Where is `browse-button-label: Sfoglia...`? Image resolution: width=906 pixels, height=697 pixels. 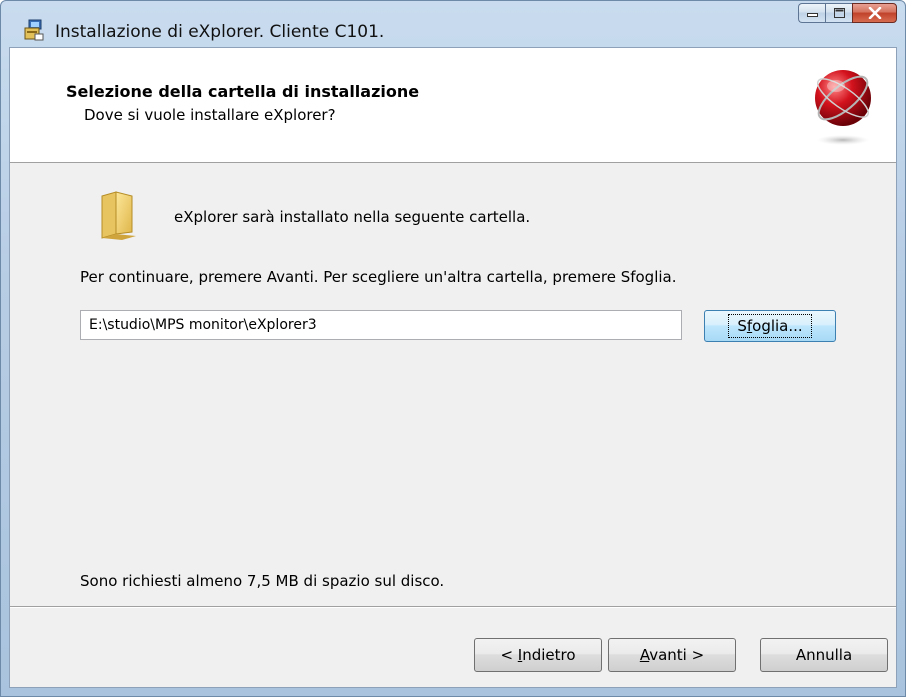
browse-button-label: Sfoglia... is located at coordinates (770, 326).